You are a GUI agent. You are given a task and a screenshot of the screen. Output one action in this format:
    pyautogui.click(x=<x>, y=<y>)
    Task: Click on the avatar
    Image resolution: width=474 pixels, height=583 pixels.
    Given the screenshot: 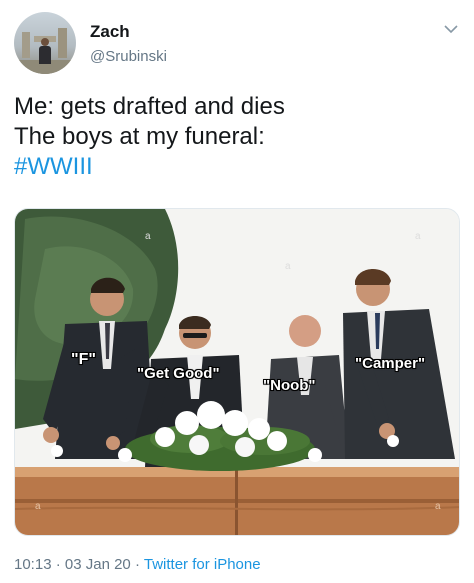 What is the action you would take?
    pyautogui.click(x=45, y=43)
    